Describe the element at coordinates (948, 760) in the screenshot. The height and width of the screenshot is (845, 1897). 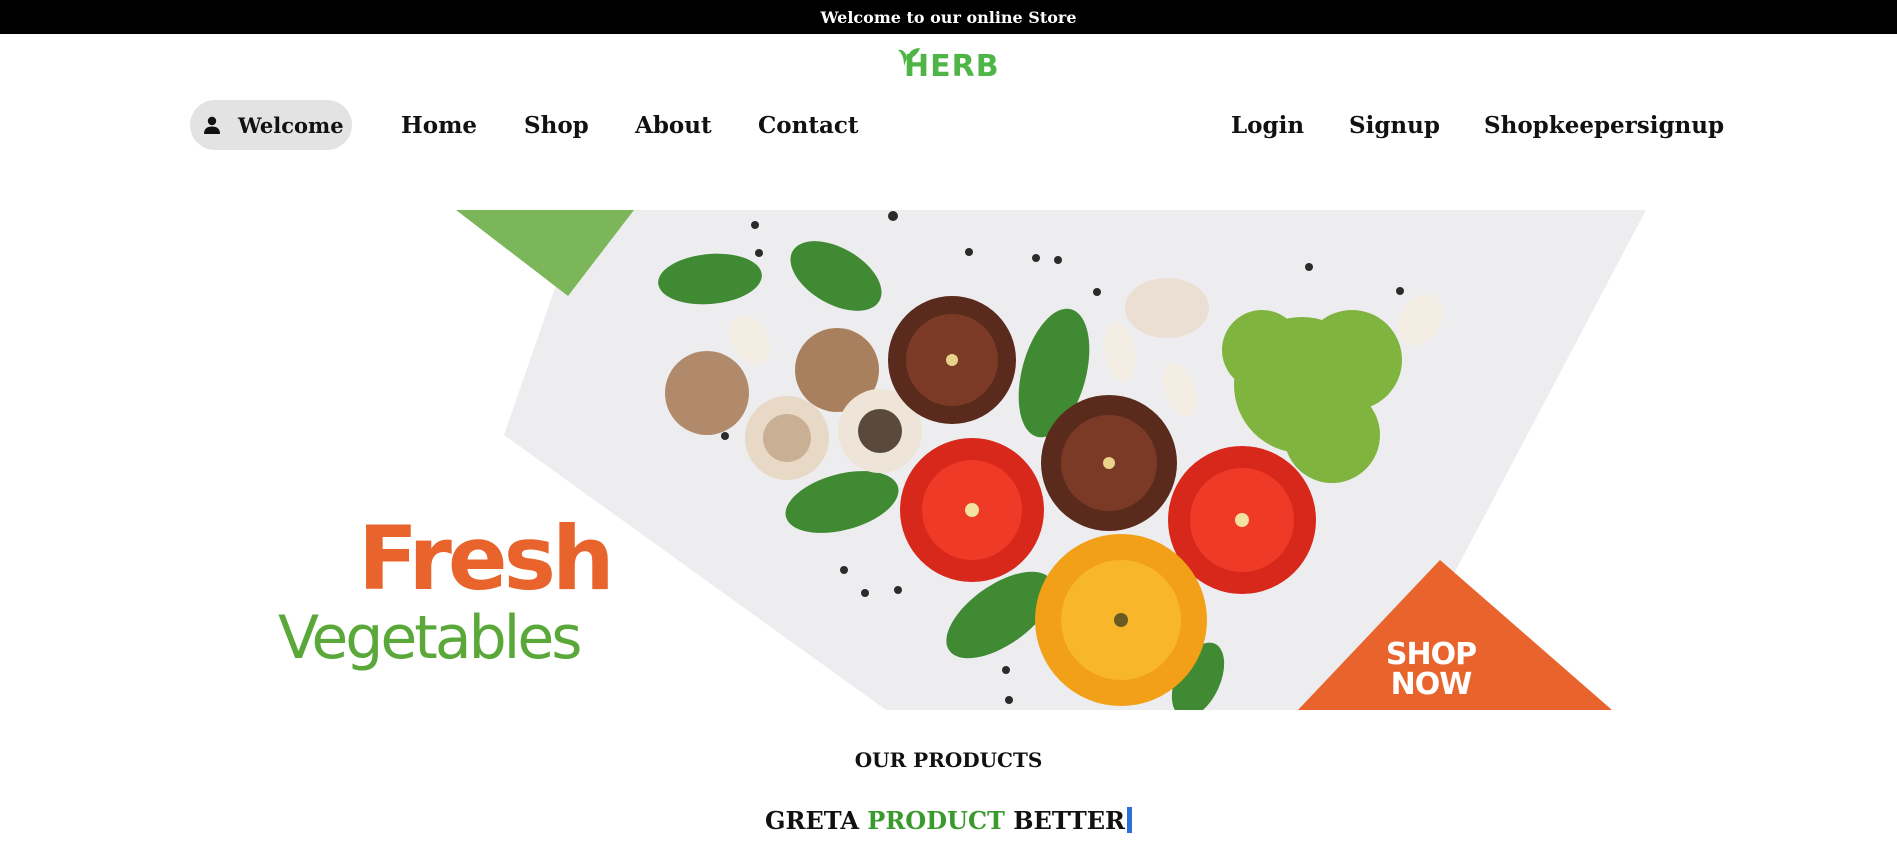
I see `products-heading: OUR PRODUCTS` at that location.